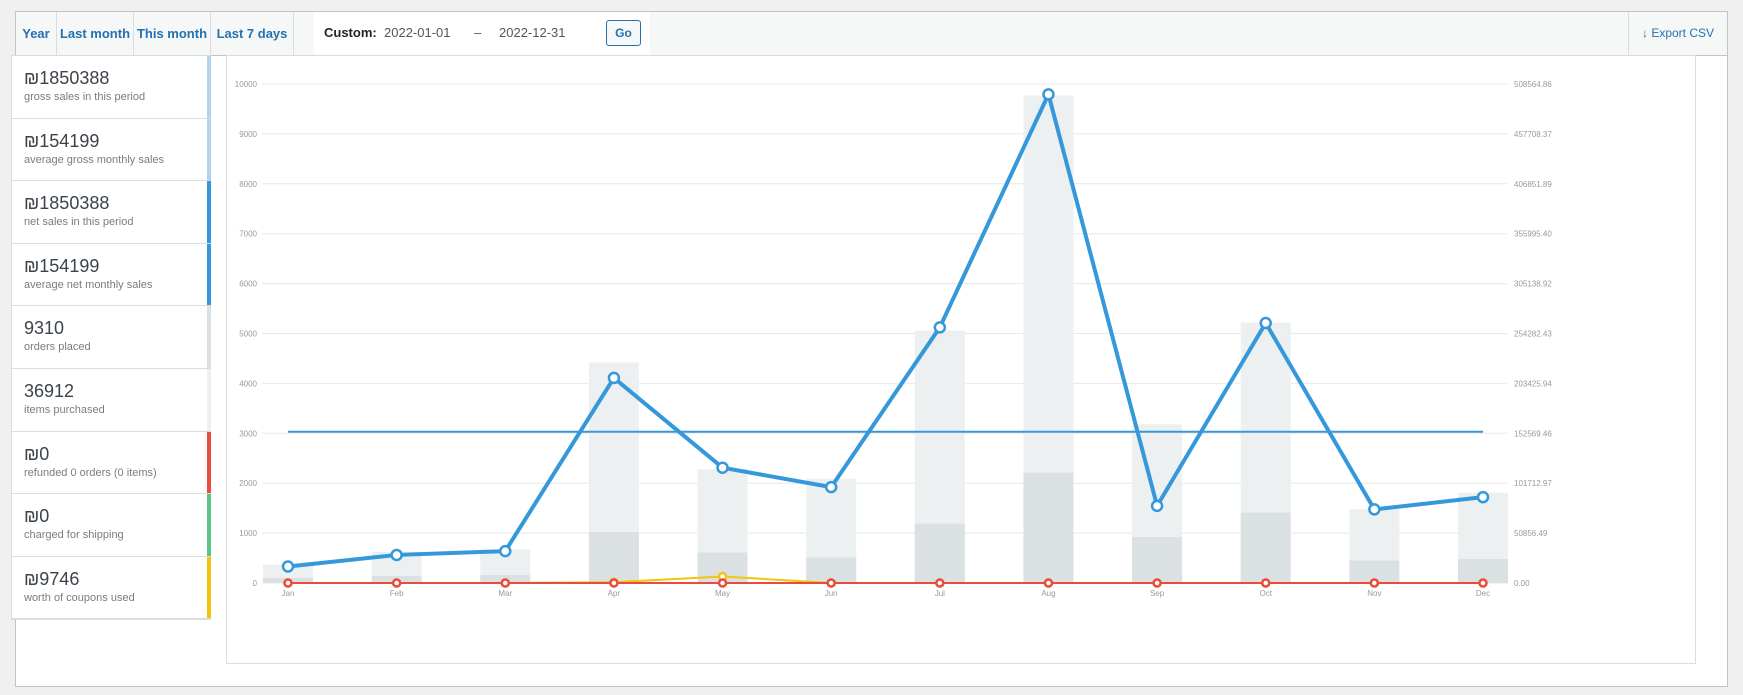 The height and width of the screenshot is (695, 1743). Describe the element at coordinates (88, 284) in the screenshot. I see `legend-text: average net monthly sales` at that location.